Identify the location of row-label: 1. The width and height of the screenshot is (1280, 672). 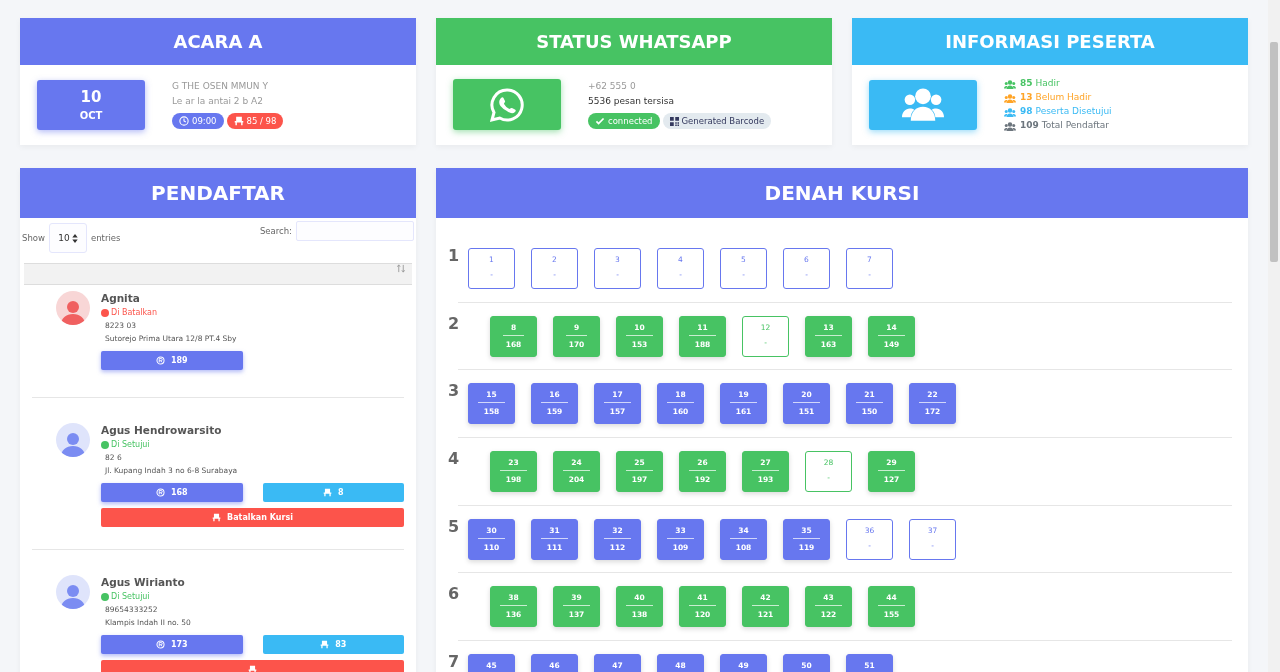
(454, 257).